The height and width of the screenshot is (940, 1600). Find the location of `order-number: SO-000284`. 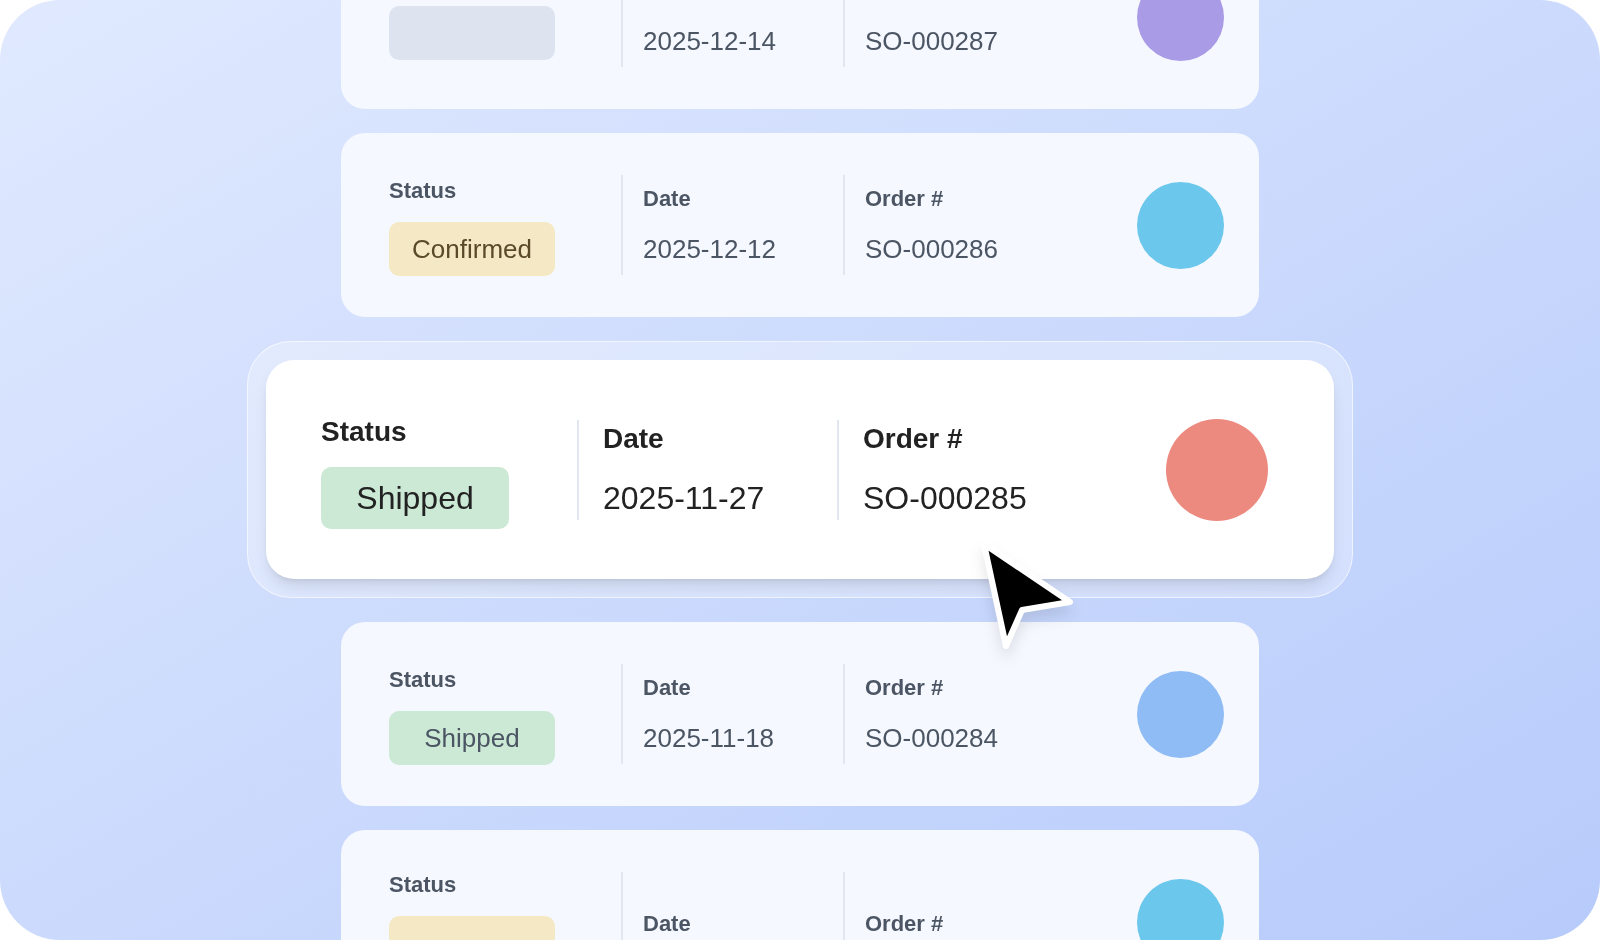

order-number: SO-000284 is located at coordinates (932, 738).